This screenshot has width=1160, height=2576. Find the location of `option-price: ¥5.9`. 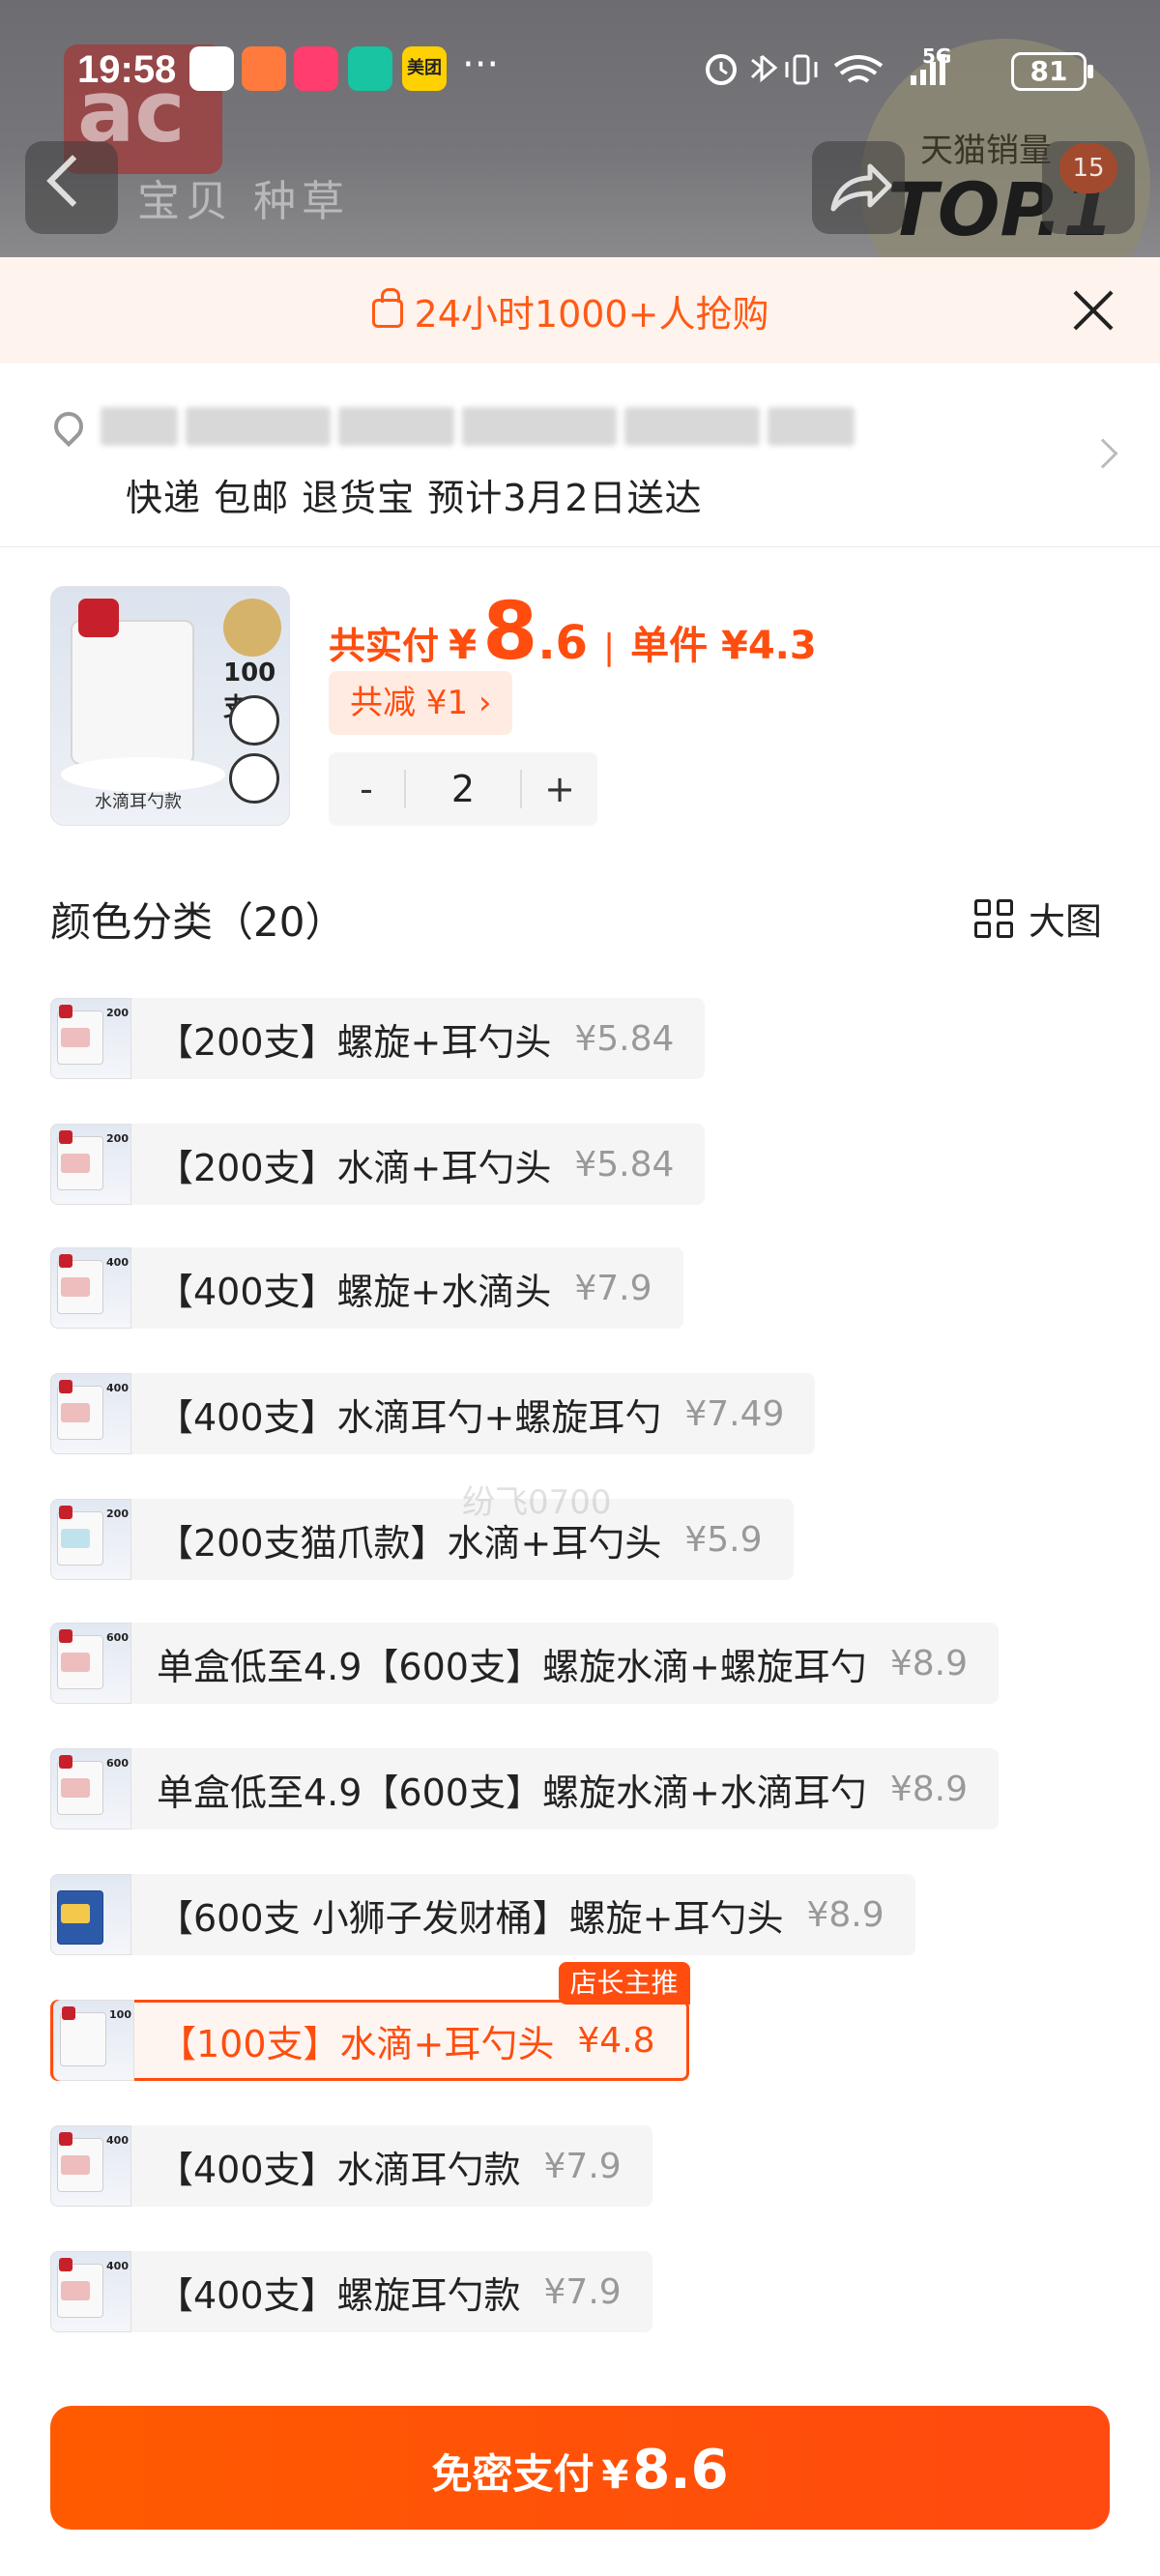

option-price: ¥5.9 is located at coordinates (724, 1539).